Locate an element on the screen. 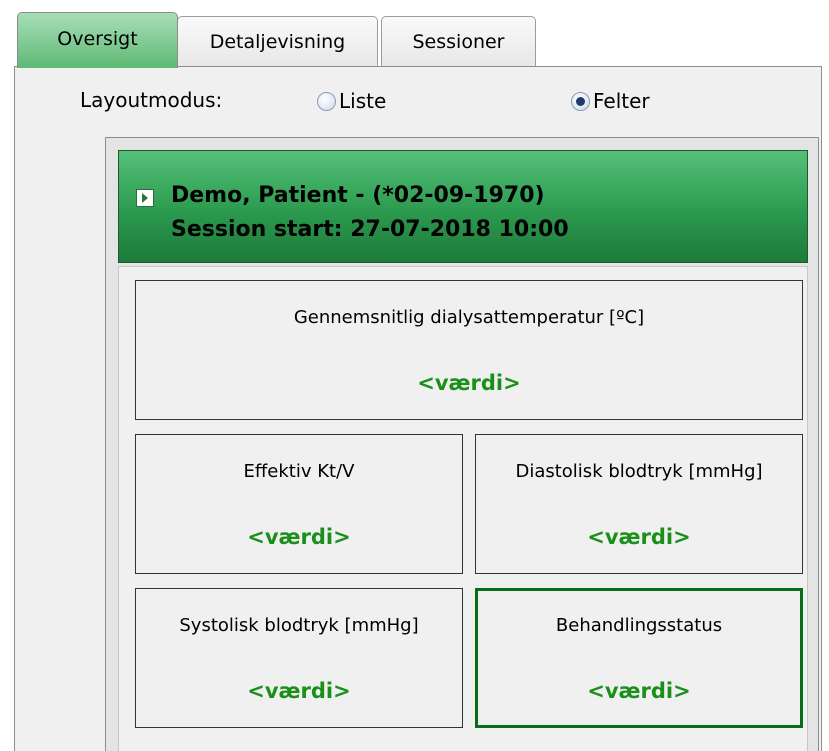 This screenshot has height=751, width=829. tab-detaljevisning: Detaljevisning is located at coordinates (277, 41).